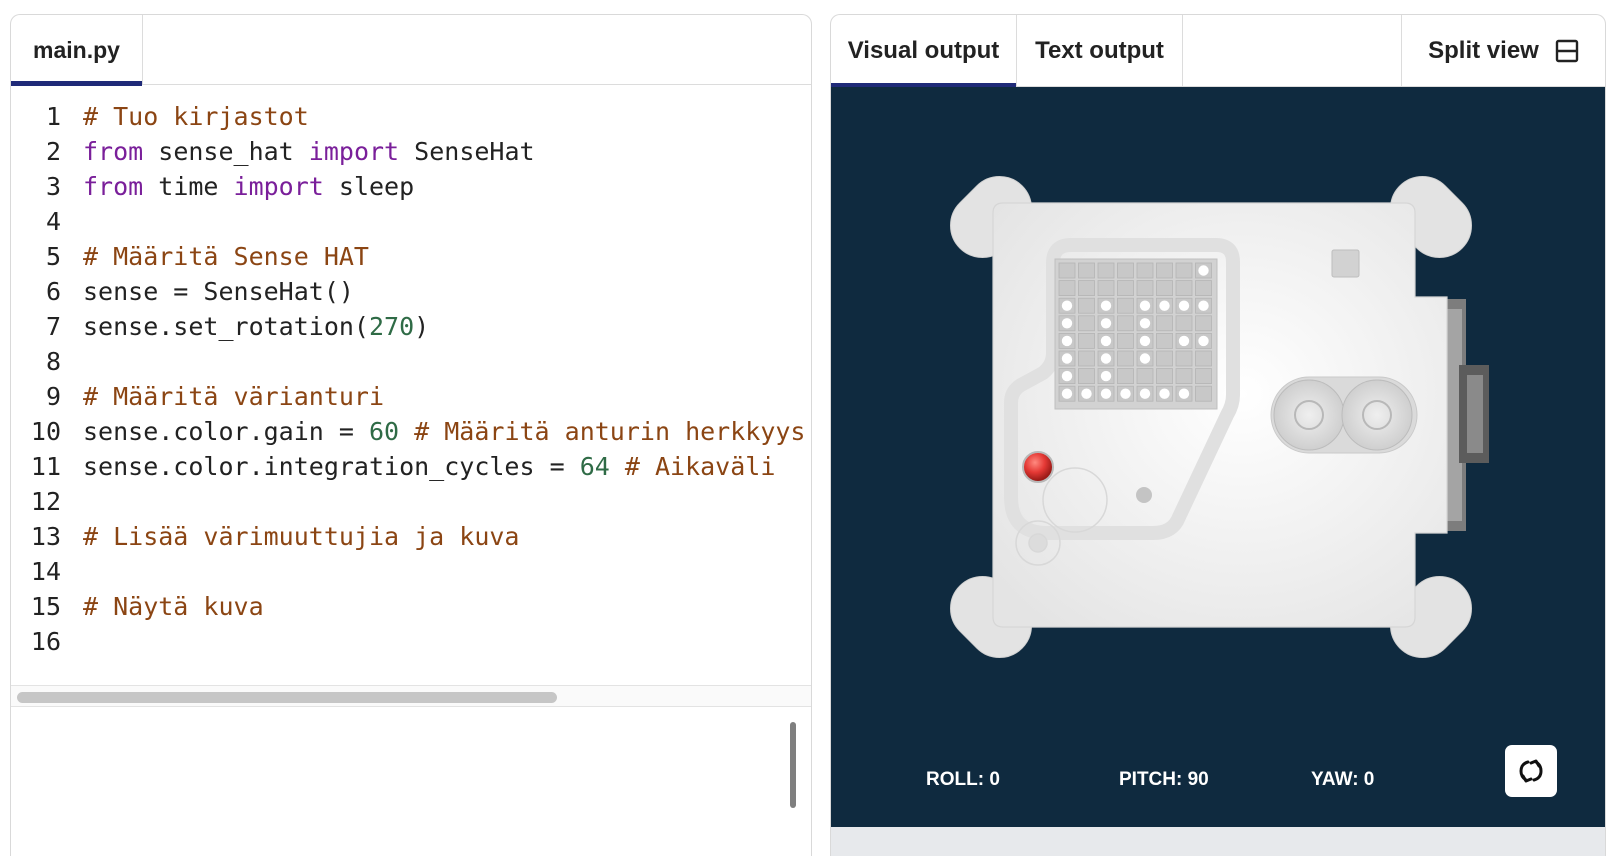 The height and width of the screenshot is (856, 1616). I want to click on line-number: 10, so click(45, 431).